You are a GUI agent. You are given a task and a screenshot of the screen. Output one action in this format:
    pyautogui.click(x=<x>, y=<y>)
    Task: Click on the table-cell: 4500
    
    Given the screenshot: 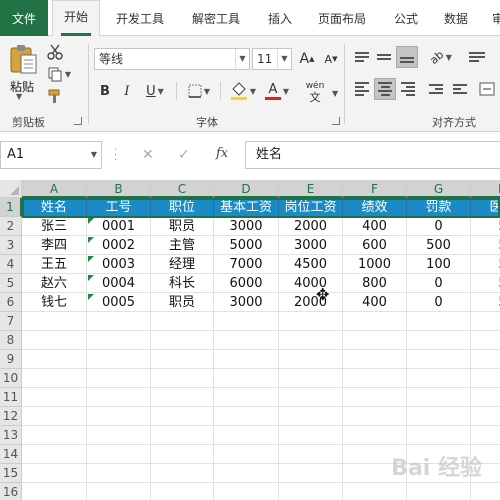 What is the action you would take?
    pyautogui.click(x=311, y=264)
    